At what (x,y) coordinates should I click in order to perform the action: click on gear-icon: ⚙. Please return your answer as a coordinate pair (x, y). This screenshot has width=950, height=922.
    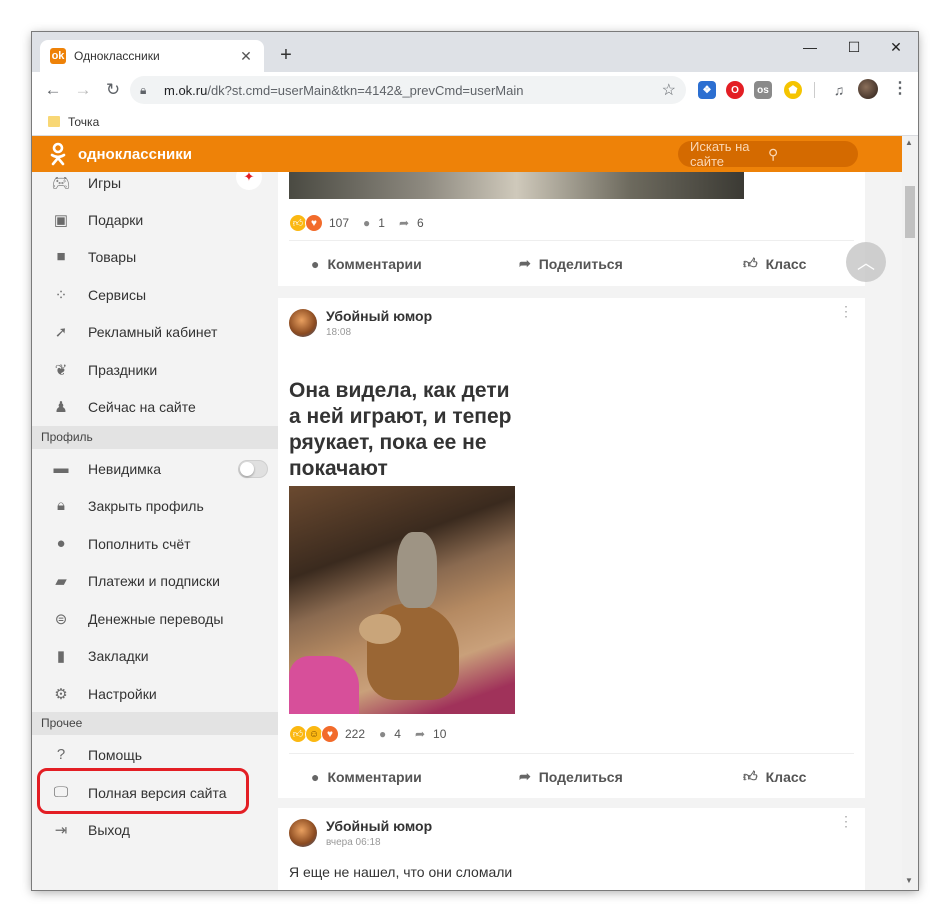
    Looking at the image, I should click on (61, 694).